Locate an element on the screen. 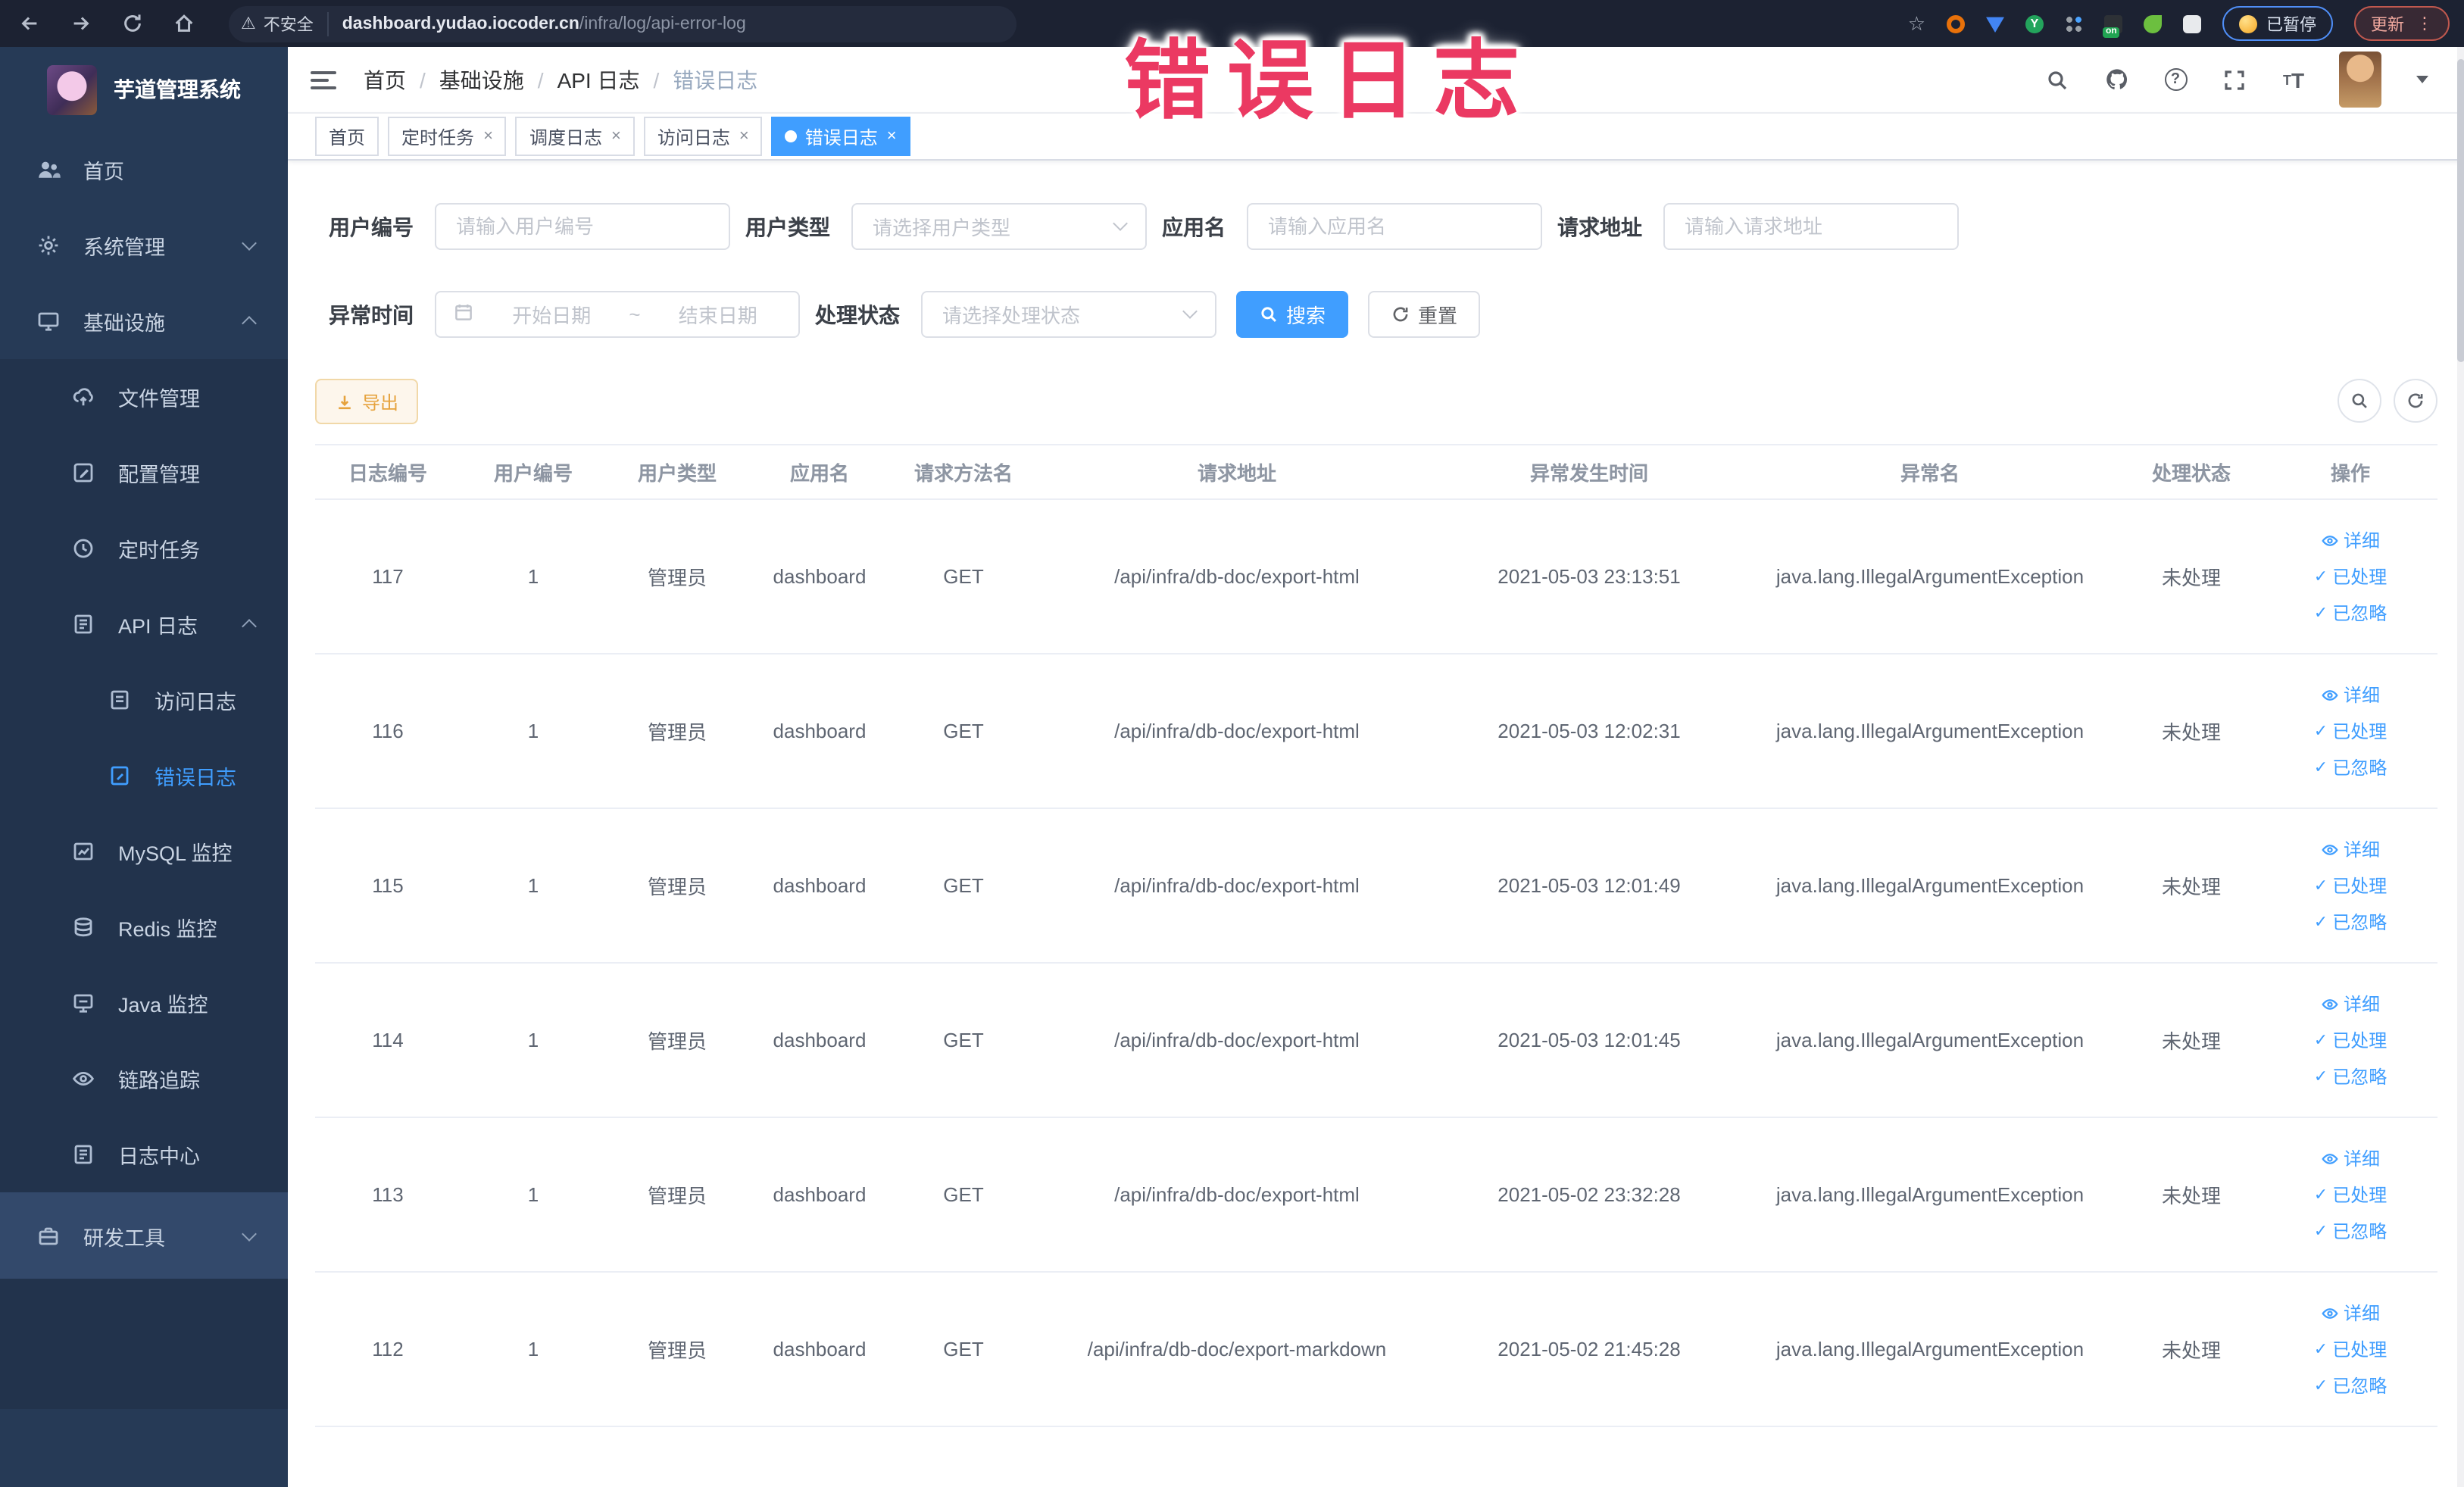  browser-forward-icon is located at coordinates (81, 23).